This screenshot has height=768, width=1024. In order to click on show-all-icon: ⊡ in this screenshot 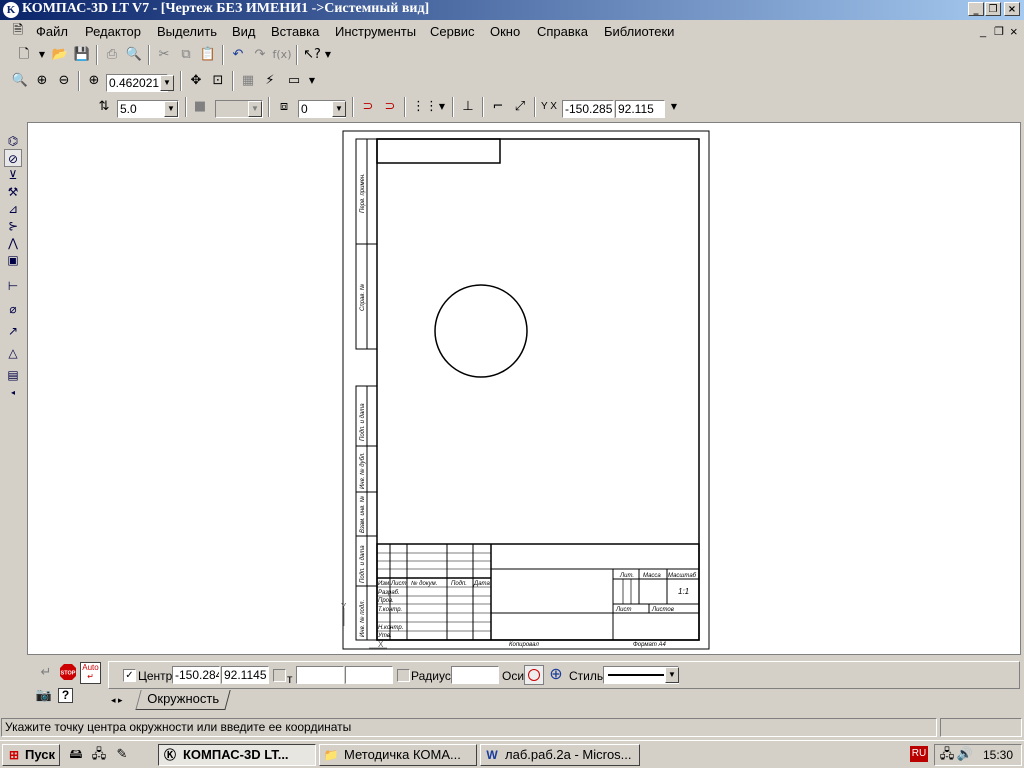, I will do `click(218, 81)`.